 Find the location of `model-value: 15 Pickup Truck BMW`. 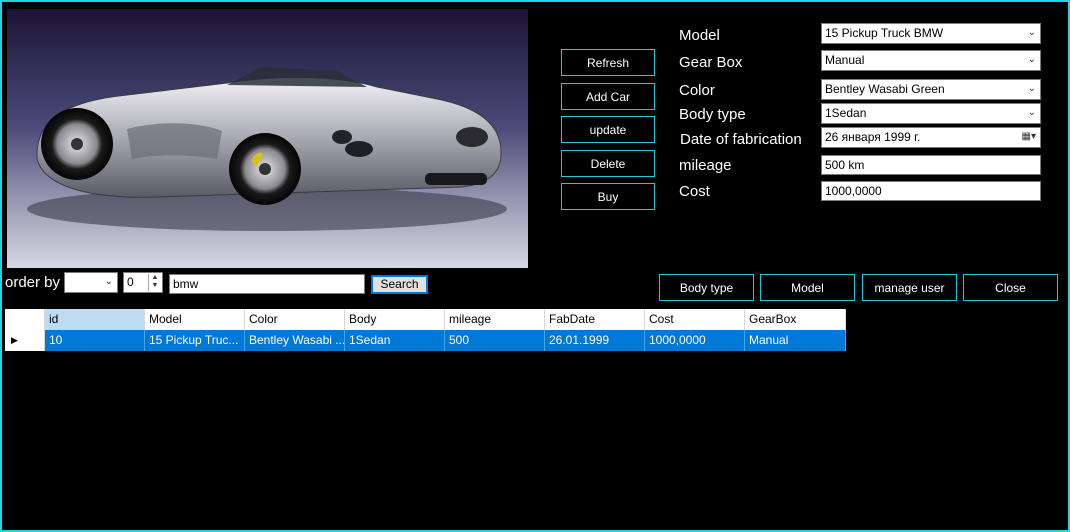

model-value: 15 Pickup Truck BMW is located at coordinates (884, 33).